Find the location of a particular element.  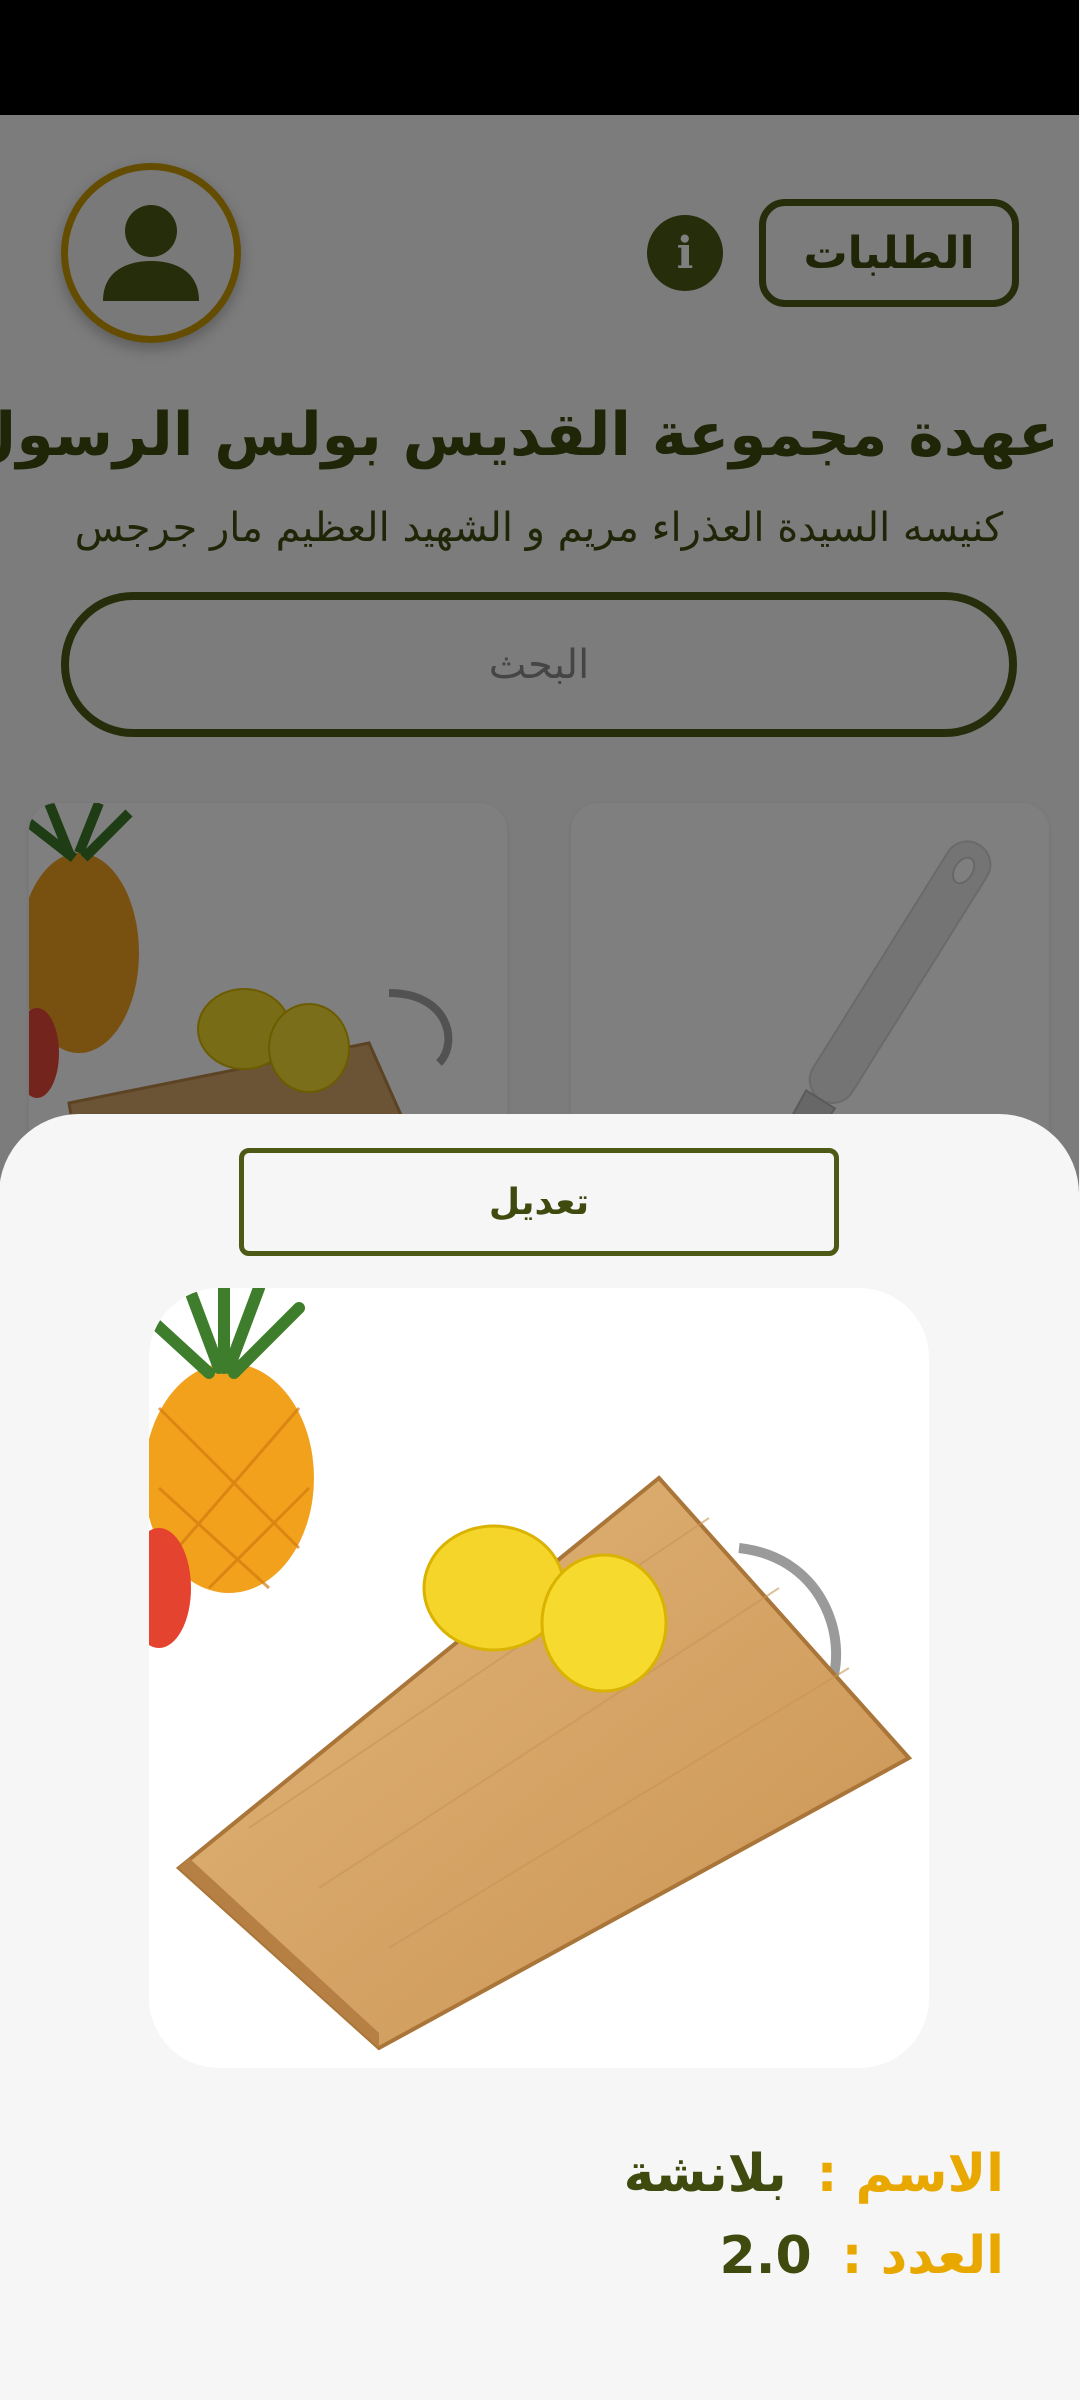

detail-row-count: العدد : 2.0 is located at coordinates (863, 2256).